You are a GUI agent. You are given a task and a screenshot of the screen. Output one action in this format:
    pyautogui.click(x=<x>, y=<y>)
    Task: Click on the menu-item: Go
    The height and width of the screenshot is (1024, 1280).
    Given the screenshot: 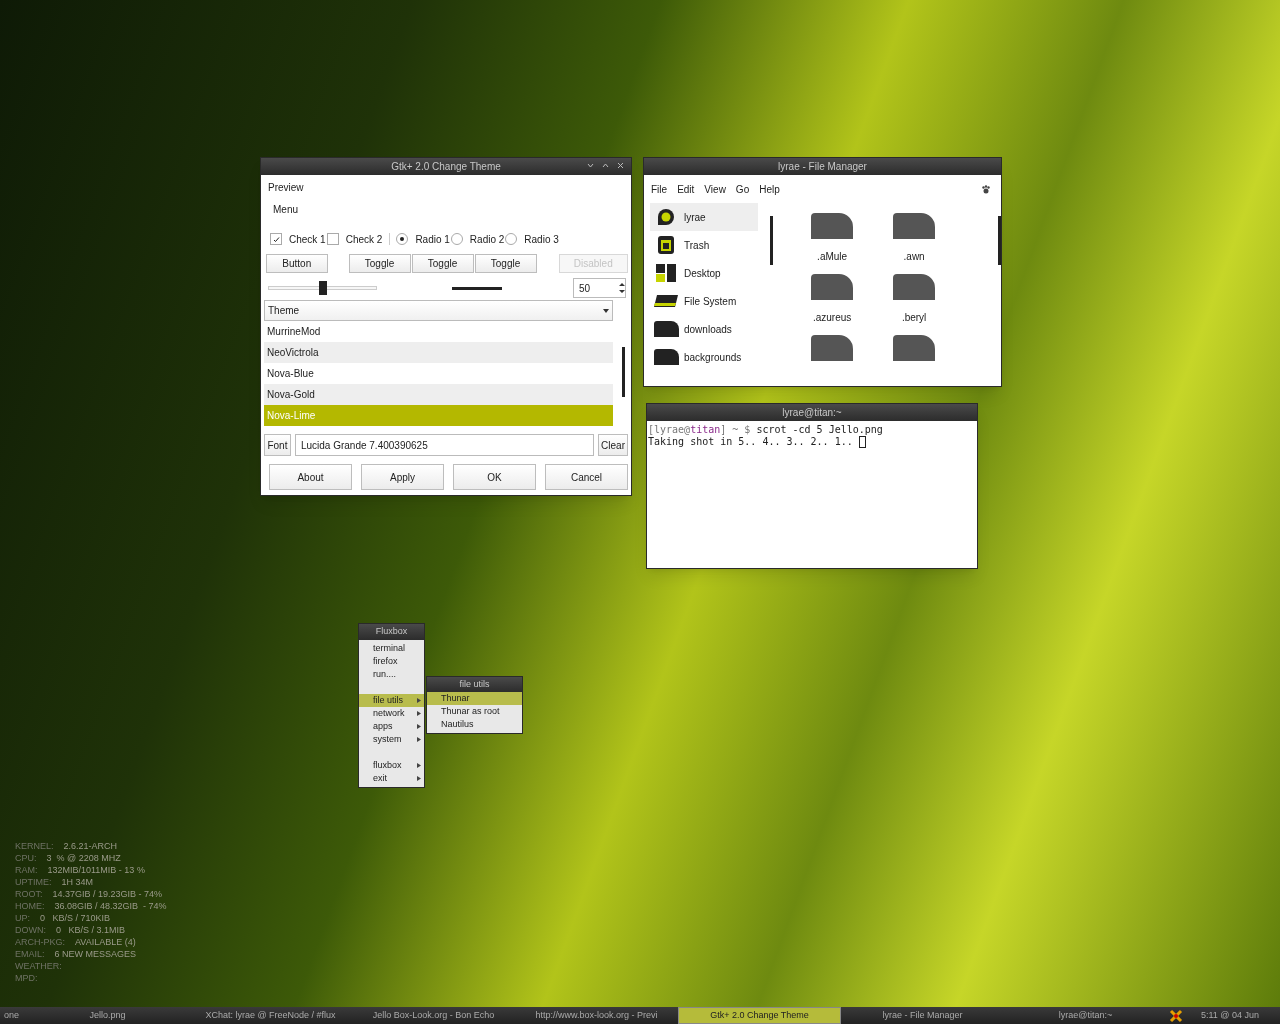 What is the action you would take?
    pyautogui.click(x=742, y=189)
    